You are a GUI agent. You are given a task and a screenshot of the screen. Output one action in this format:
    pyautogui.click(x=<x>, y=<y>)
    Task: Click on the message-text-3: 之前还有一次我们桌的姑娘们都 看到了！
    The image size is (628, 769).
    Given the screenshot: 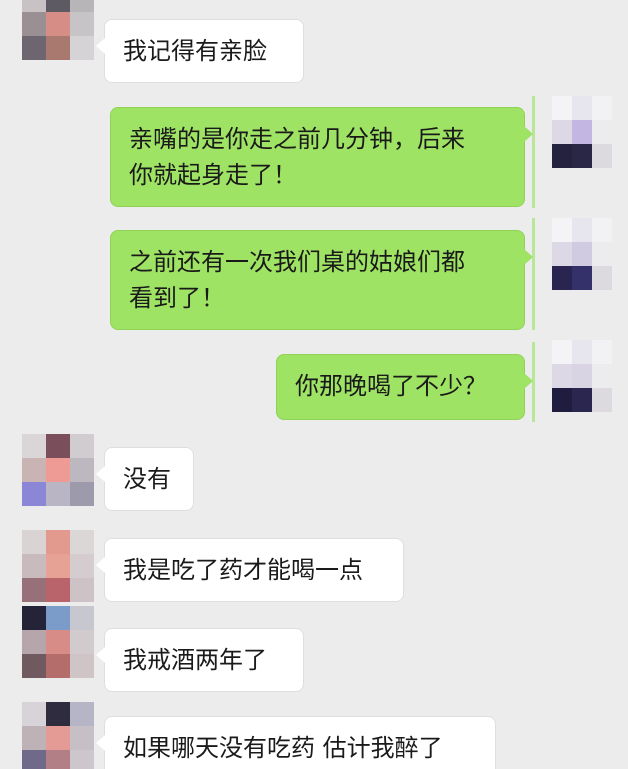 What is the action you would take?
    pyautogui.click(x=297, y=280)
    